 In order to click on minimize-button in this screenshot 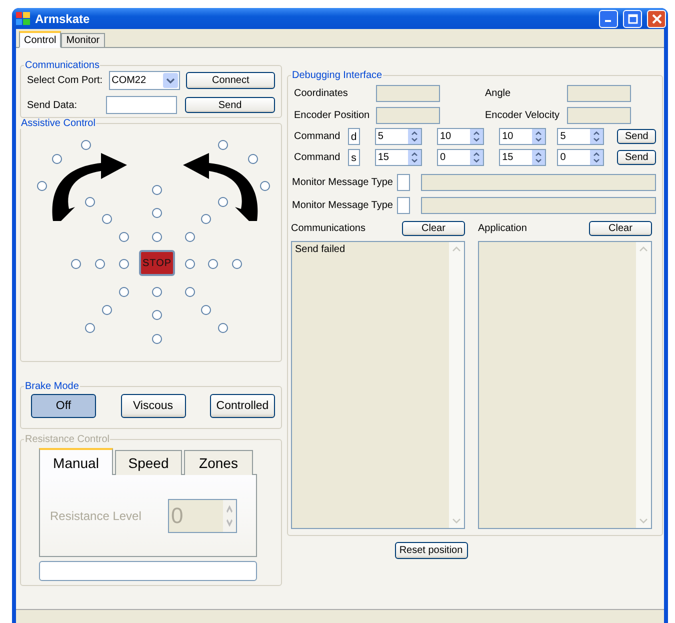, I will do `click(608, 19)`.